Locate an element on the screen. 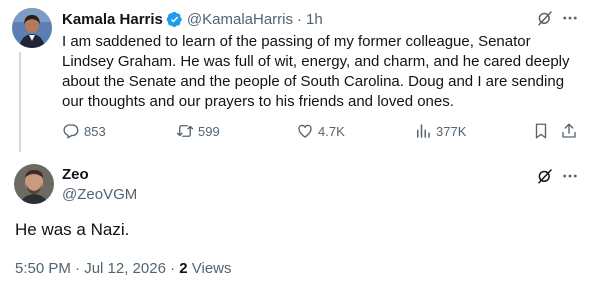  tweet-meta: 5:50 PM · Jul 12, 2026 · 2 Views is located at coordinates (123, 268).